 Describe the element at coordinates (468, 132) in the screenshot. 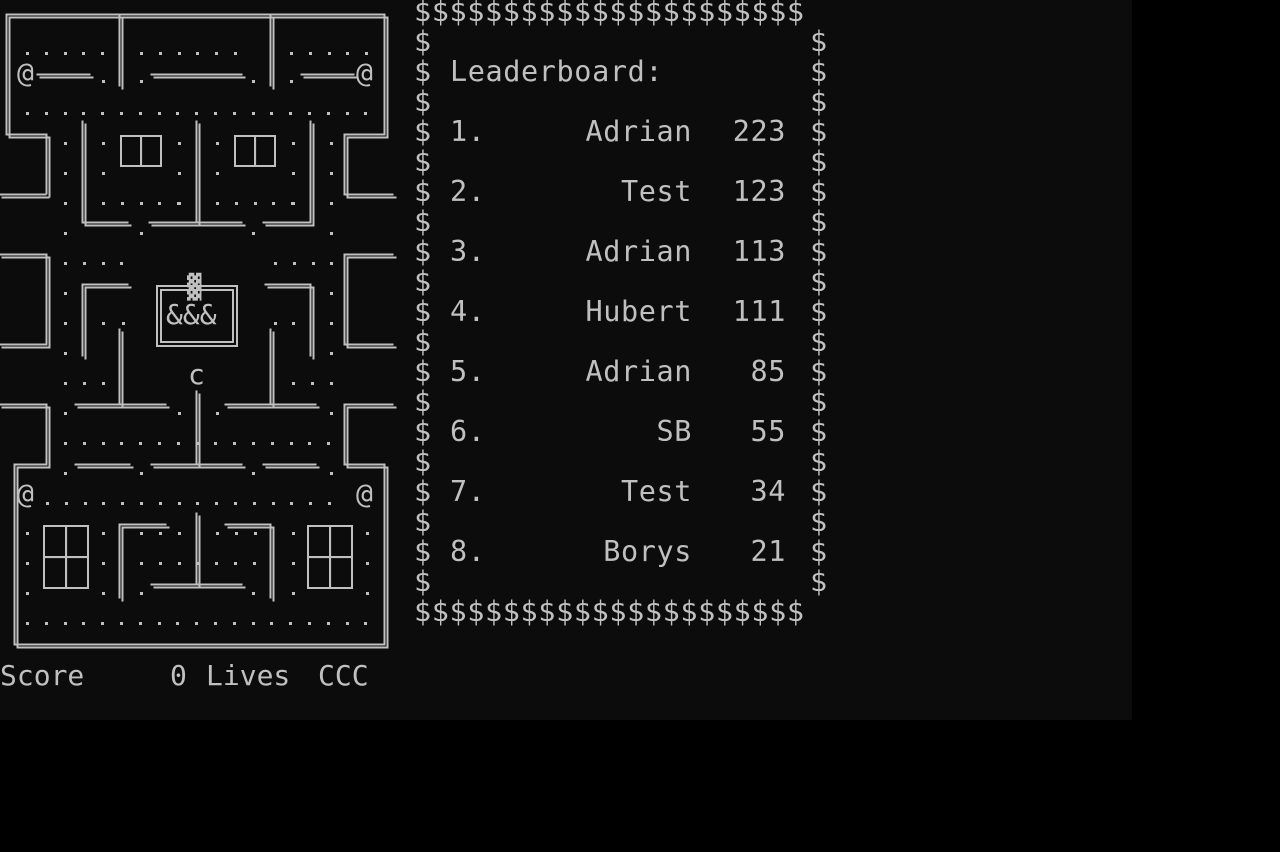

I see `leaderboard-rank: 1.` at that location.